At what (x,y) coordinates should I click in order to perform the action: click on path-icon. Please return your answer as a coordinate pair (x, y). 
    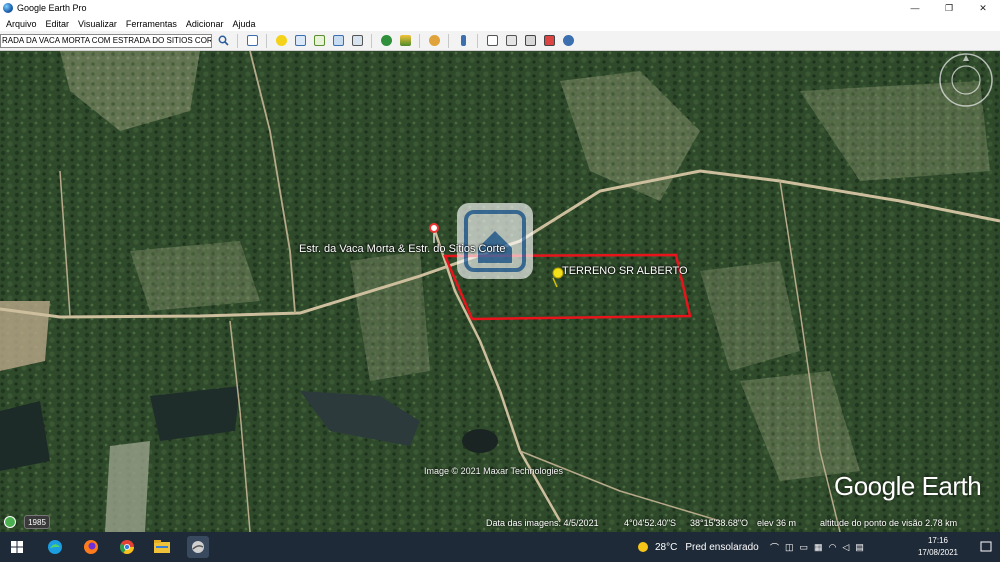
    Looking at the image, I should click on (319, 40).